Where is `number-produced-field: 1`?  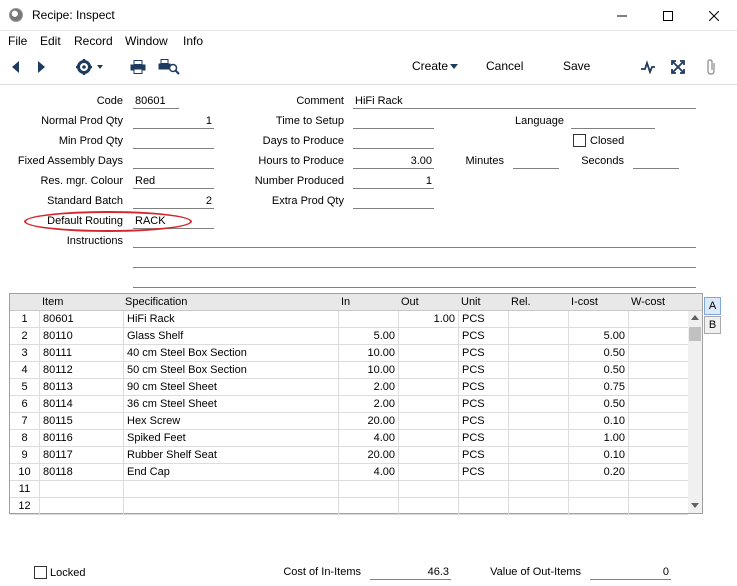
number-produced-field: 1 is located at coordinates (393, 181).